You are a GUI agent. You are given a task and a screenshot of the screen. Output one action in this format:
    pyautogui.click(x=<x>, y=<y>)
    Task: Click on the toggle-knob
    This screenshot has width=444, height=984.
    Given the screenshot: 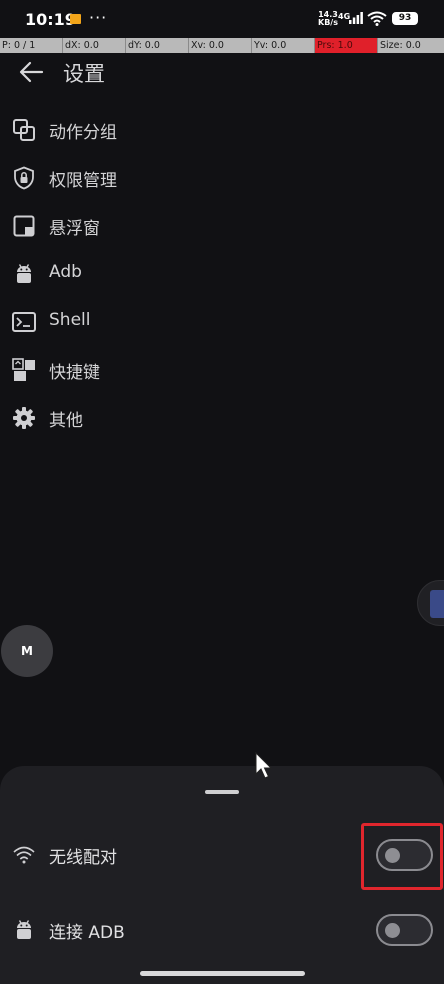 What is the action you would take?
    pyautogui.click(x=392, y=930)
    